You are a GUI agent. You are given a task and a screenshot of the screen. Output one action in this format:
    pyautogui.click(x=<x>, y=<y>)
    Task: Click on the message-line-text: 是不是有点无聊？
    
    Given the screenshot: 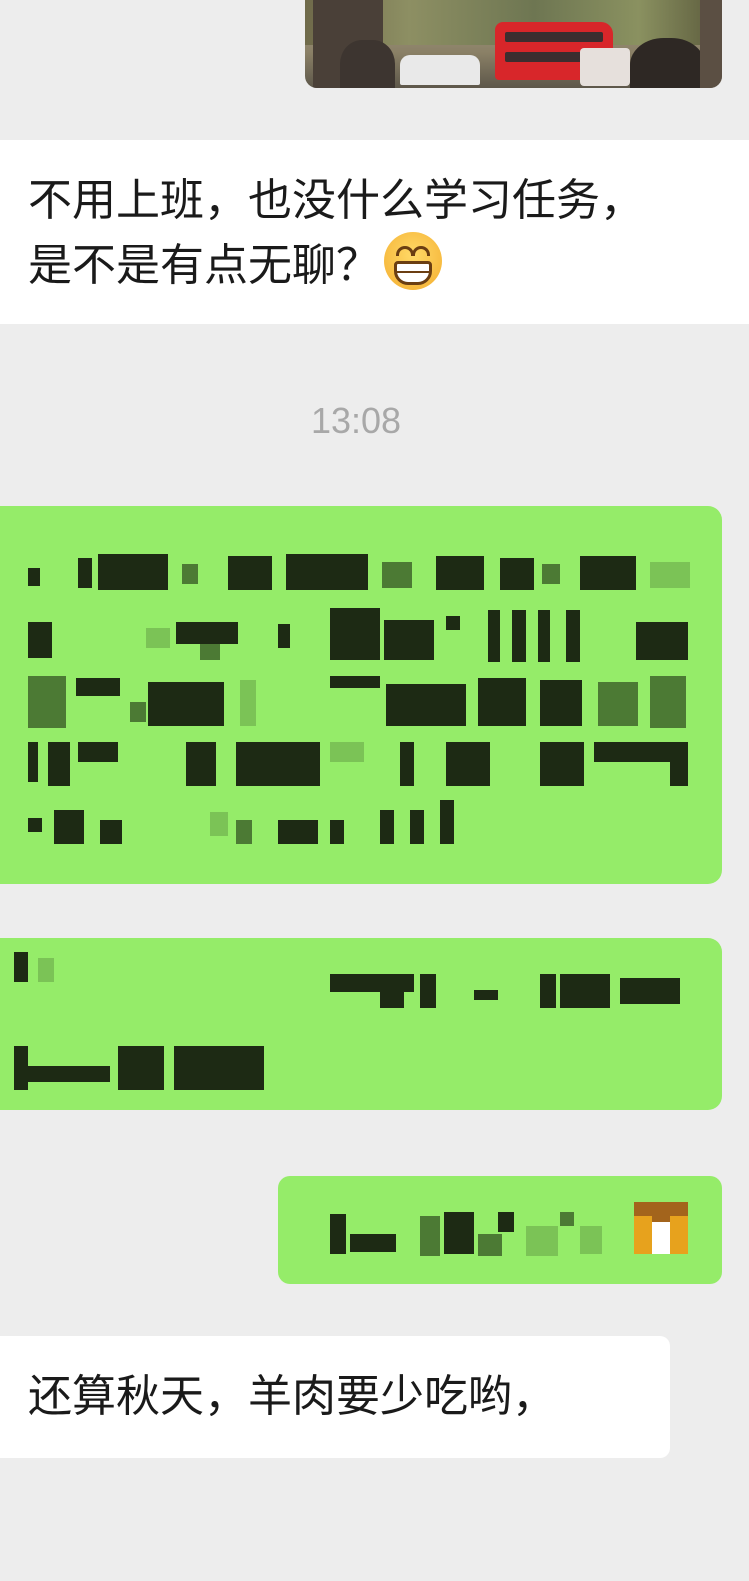 What is the action you would take?
    pyautogui.click(x=204, y=265)
    